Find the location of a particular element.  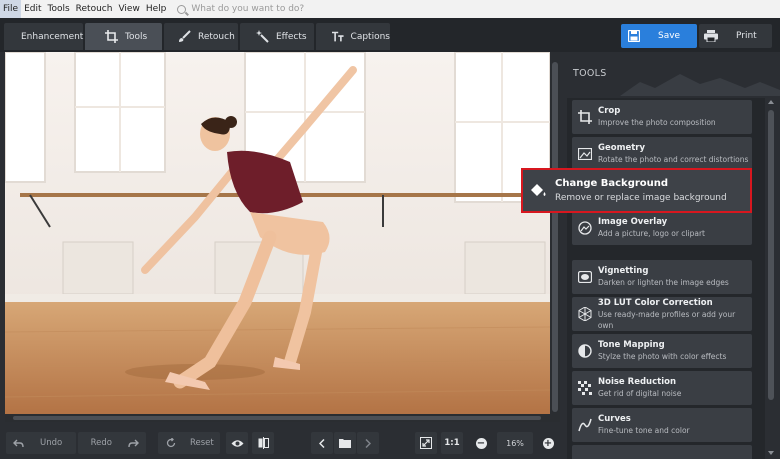

menu-edit: Edit is located at coordinates (32, 9).